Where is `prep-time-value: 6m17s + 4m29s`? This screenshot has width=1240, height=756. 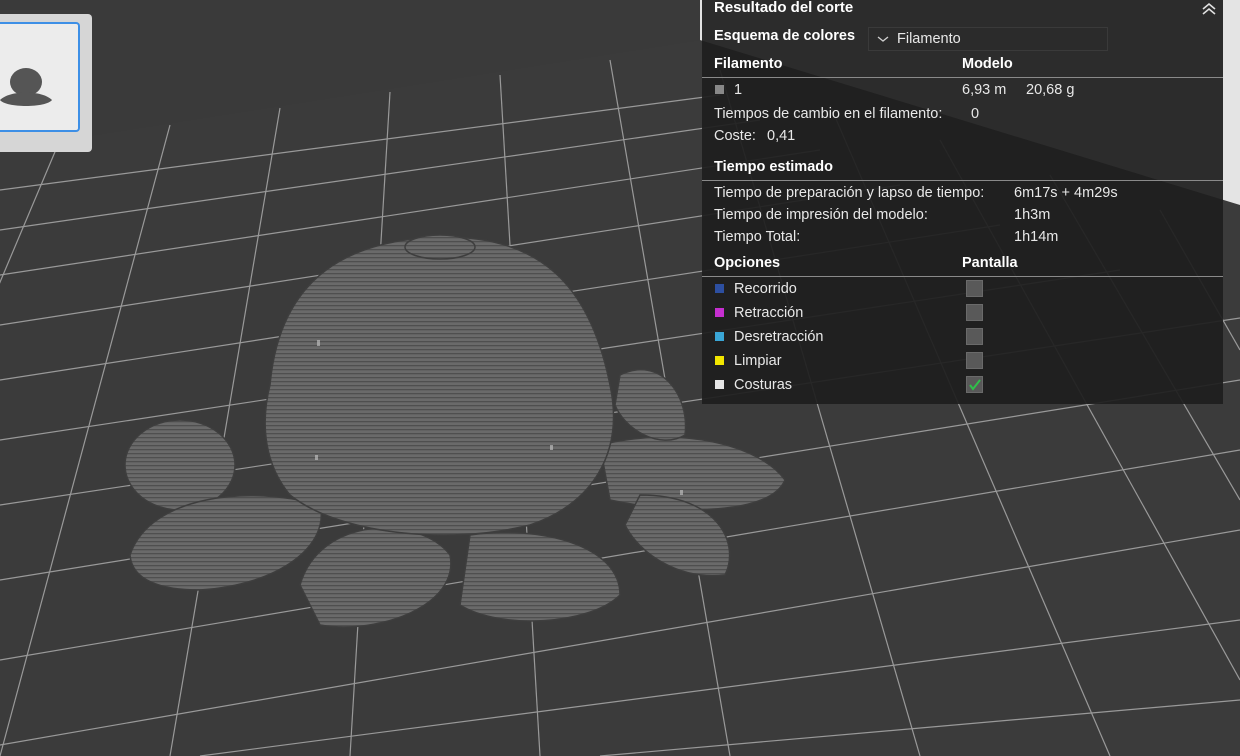
prep-time-value: 6m17s + 4m29s is located at coordinates (1066, 193).